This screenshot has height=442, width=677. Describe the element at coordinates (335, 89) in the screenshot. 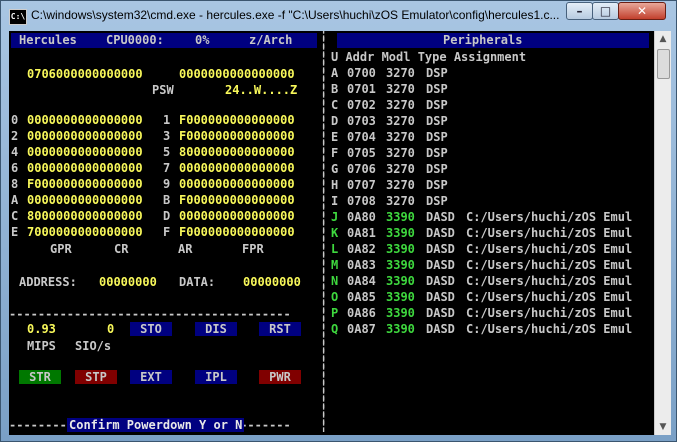

I see `device-unit: B` at that location.